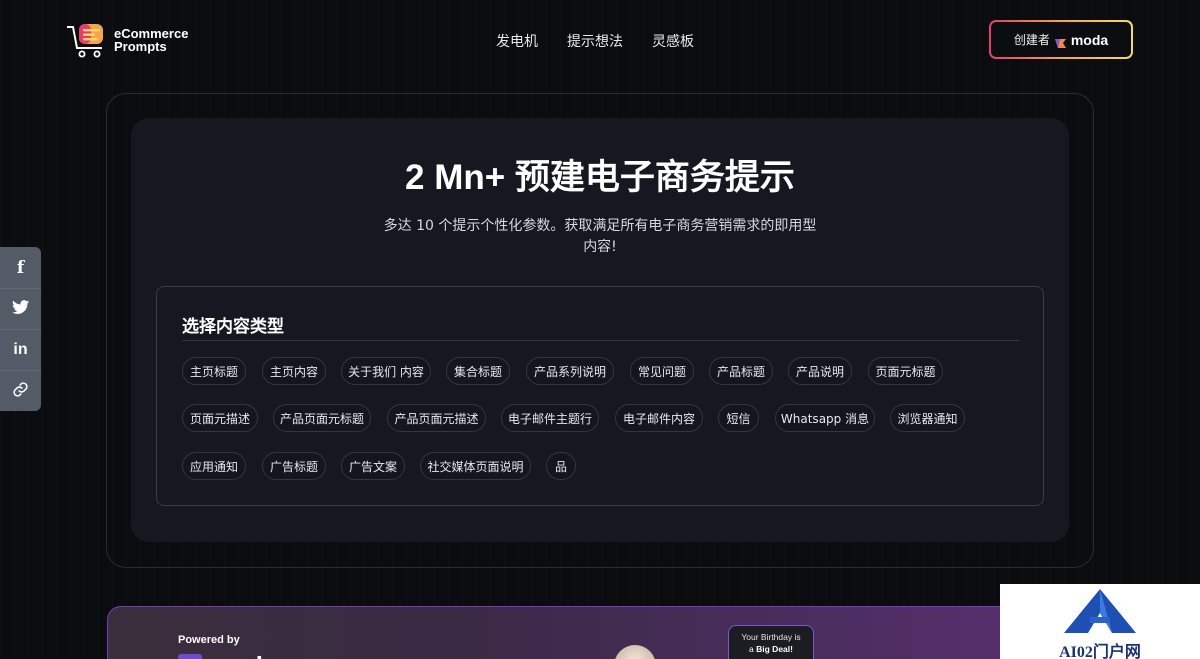 This screenshot has width=1200, height=659. Describe the element at coordinates (741, 371) in the screenshot. I see `chip-product-title: 产品标题` at that location.